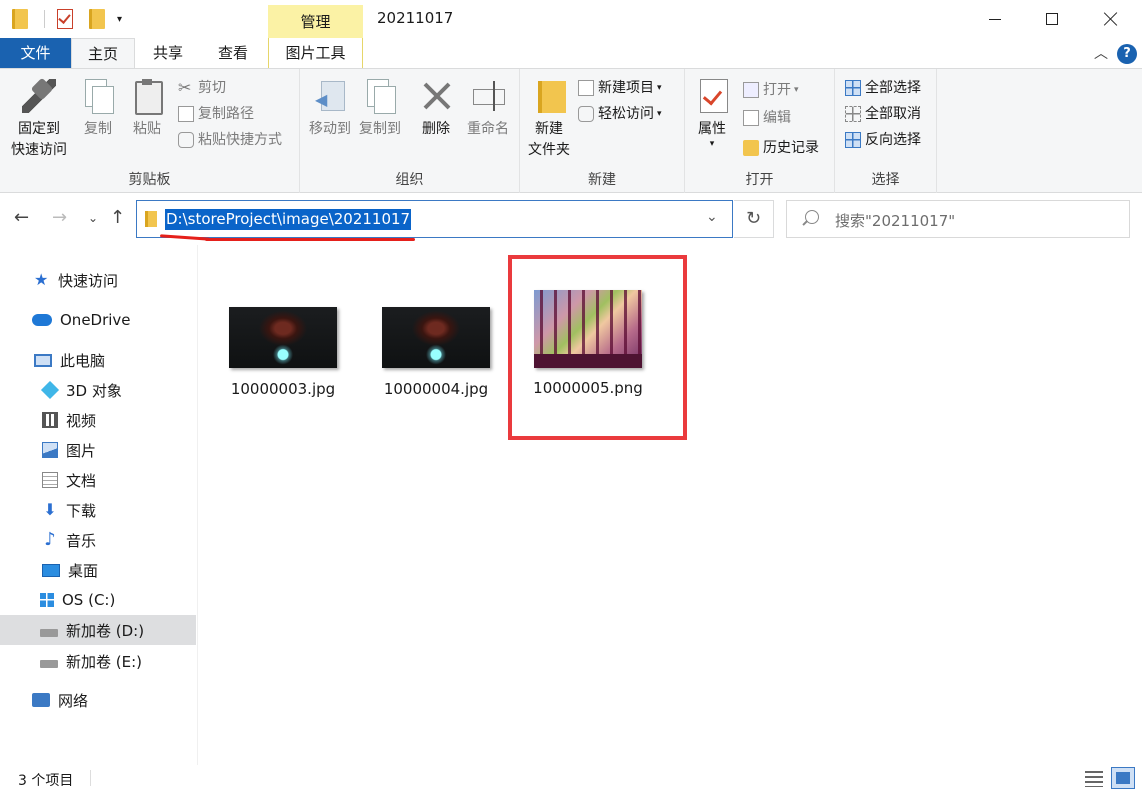  What do you see at coordinates (202, 88) in the screenshot?
I see `cut-button: ✂ 剪切` at bounding box center [202, 88].